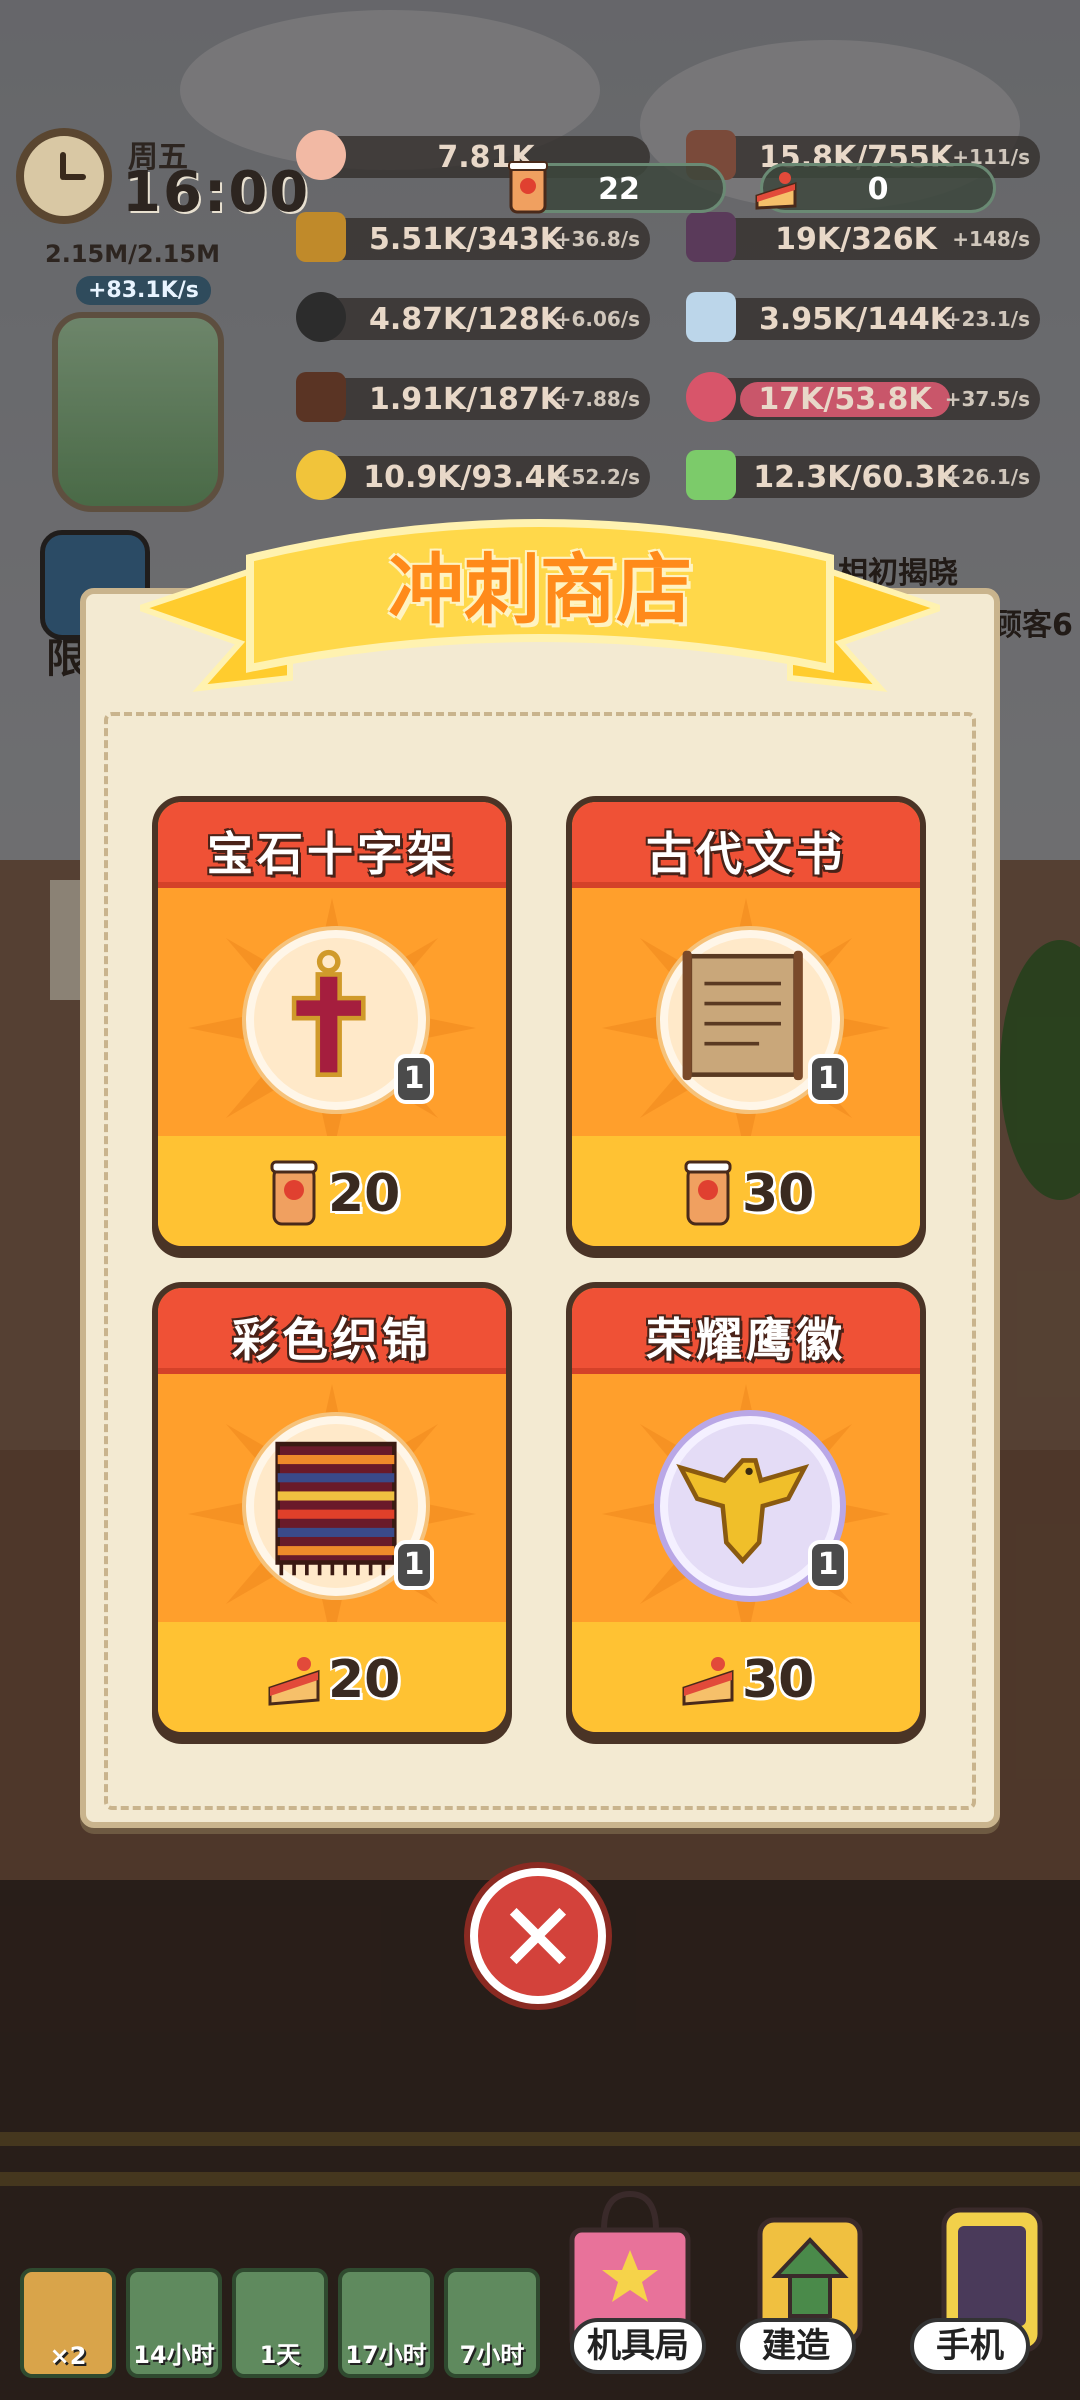 The image size is (1080, 2400). I want to click on resource-gold: 5.51K/343K +36.8/s, so click(473, 237).